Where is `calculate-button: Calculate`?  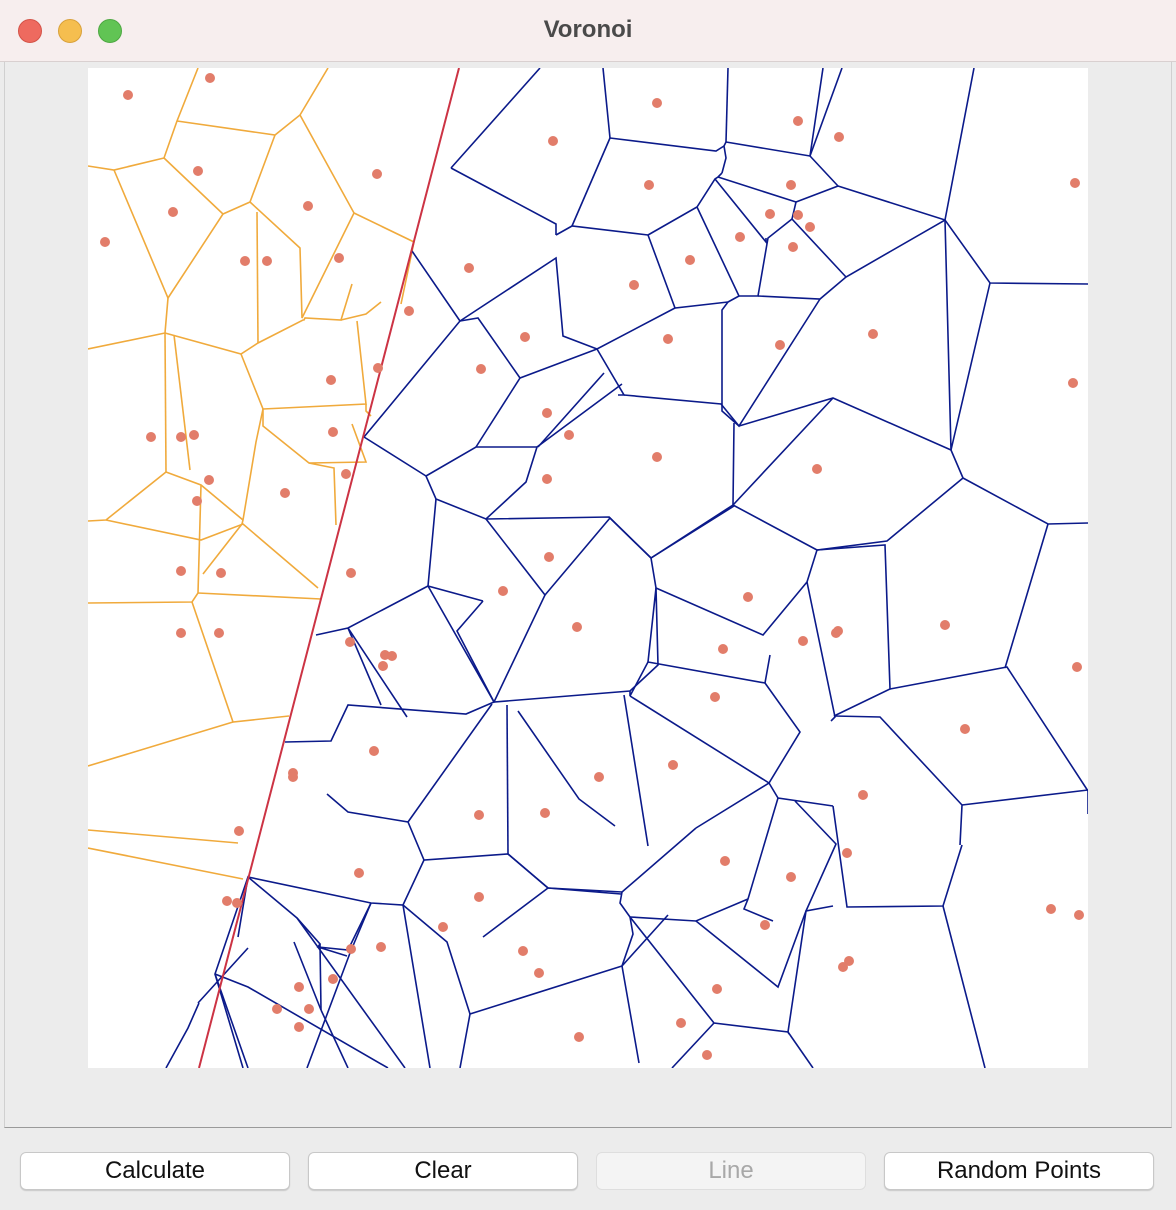 calculate-button: Calculate is located at coordinates (155, 1171).